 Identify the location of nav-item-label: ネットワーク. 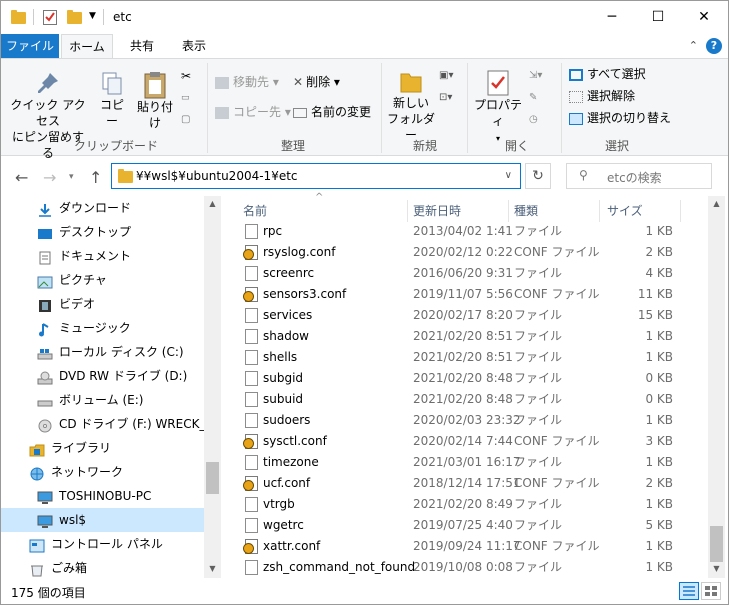
(87, 472).